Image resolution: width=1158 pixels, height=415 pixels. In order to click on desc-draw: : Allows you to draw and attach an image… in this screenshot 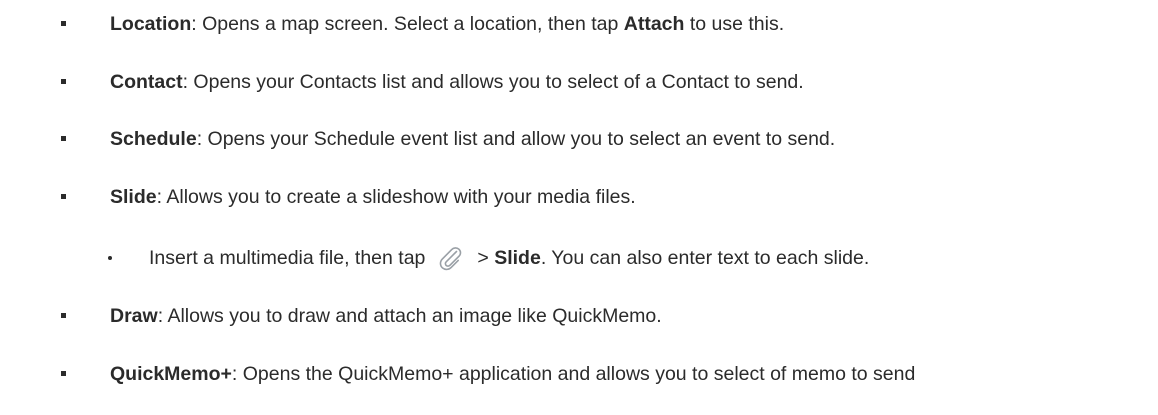, I will do `click(409, 316)`.